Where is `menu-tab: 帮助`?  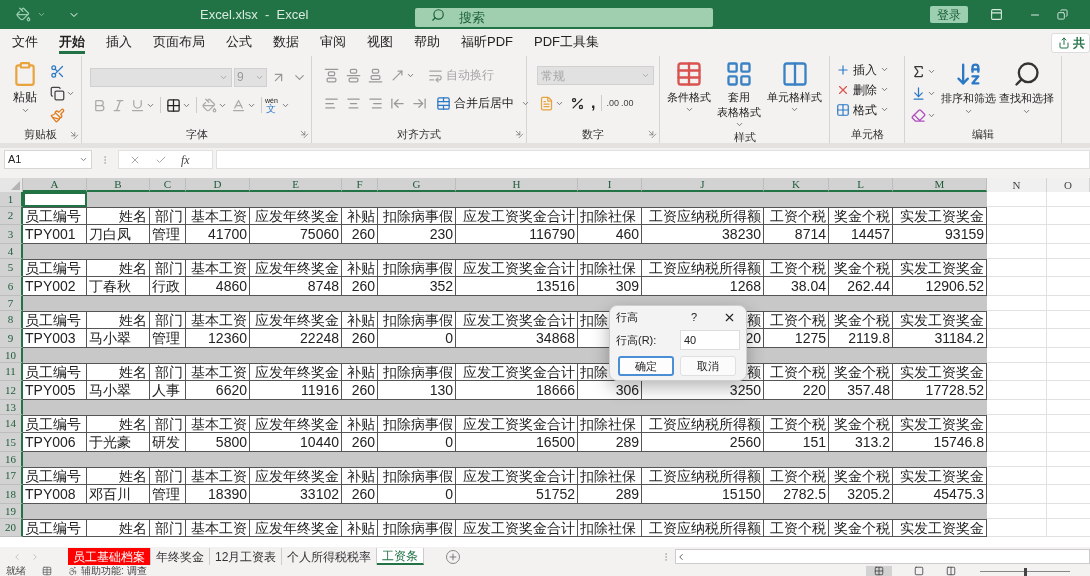
menu-tab: 帮助 is located at coordinates (427, 42).